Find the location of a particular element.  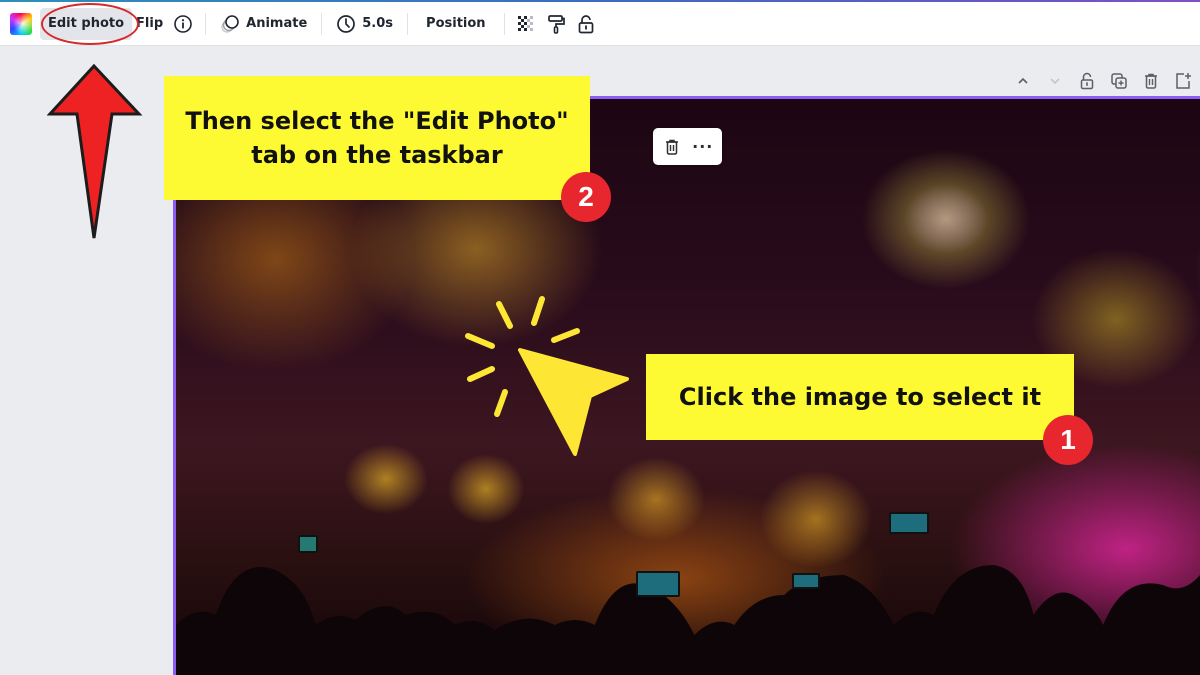

add-page-icon is located at coordinates (1183, 81).